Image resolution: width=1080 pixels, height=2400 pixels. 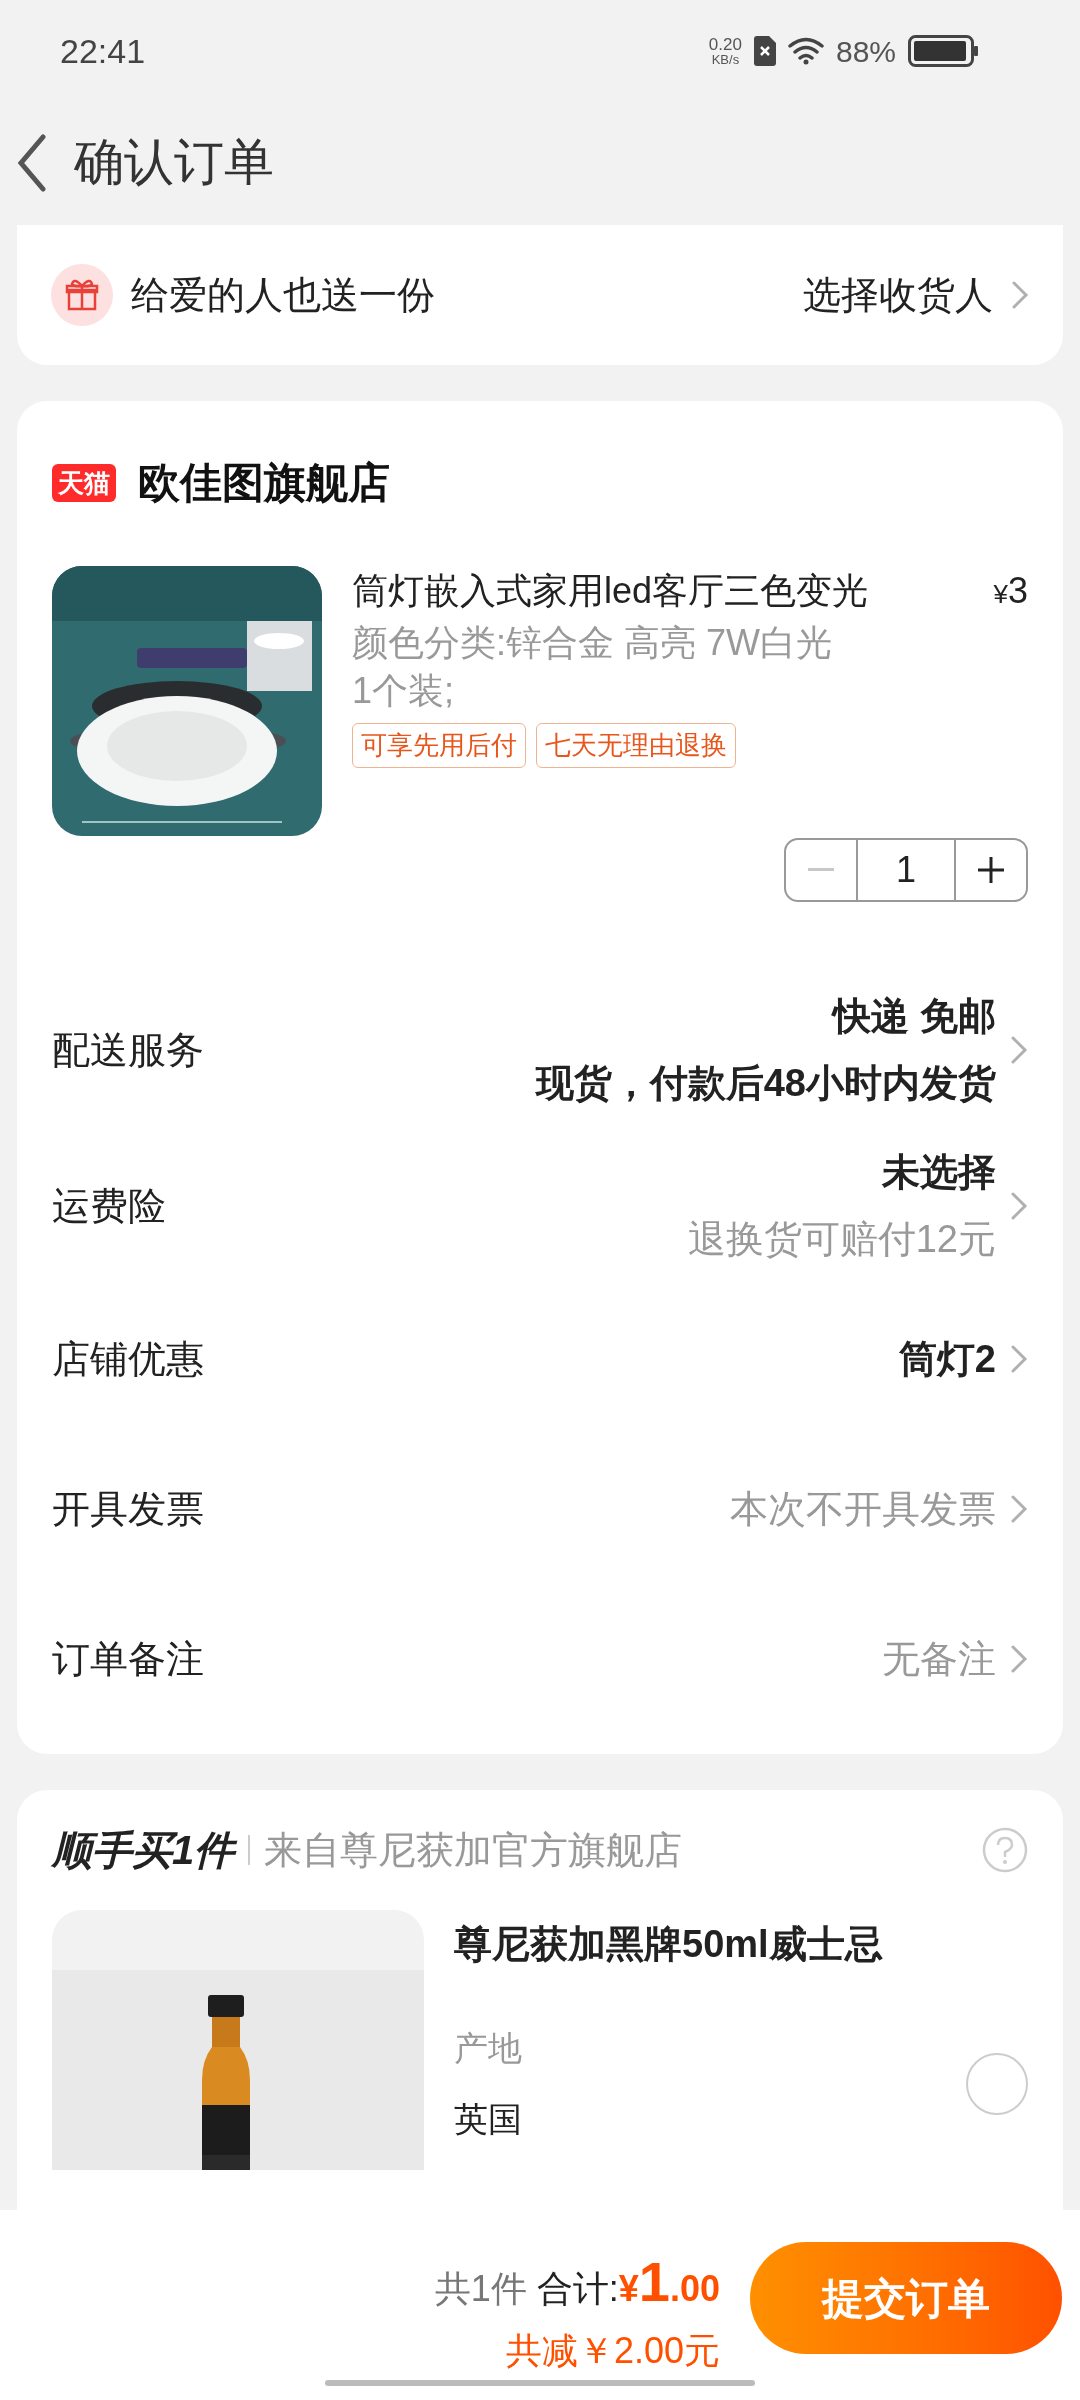 What do you see at coordinates (143, 1850) in the screenshot?
I see `addon-title: 顺手买1件` at bounding box center [143, 1850].